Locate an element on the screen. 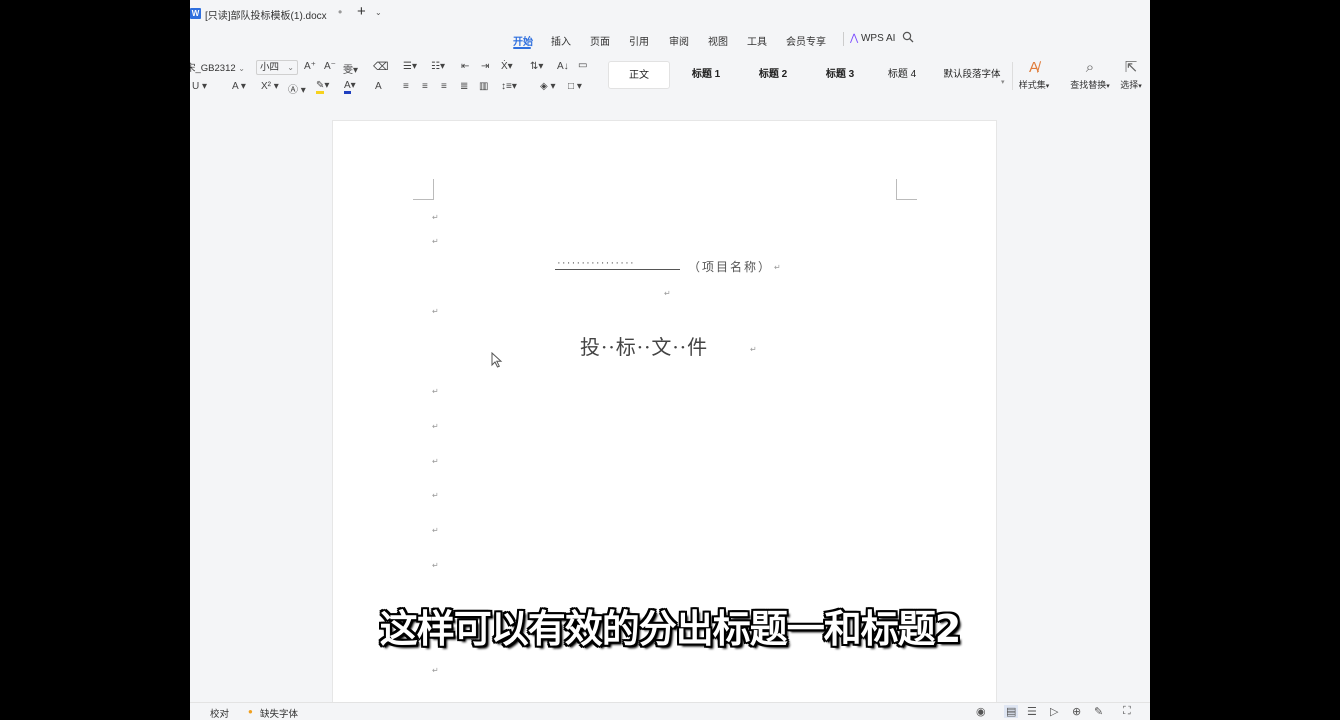 This screenshot has width=1340, height=720. style-set-button: A̸ 样式集▾ is located at coordinates (1034, 74).